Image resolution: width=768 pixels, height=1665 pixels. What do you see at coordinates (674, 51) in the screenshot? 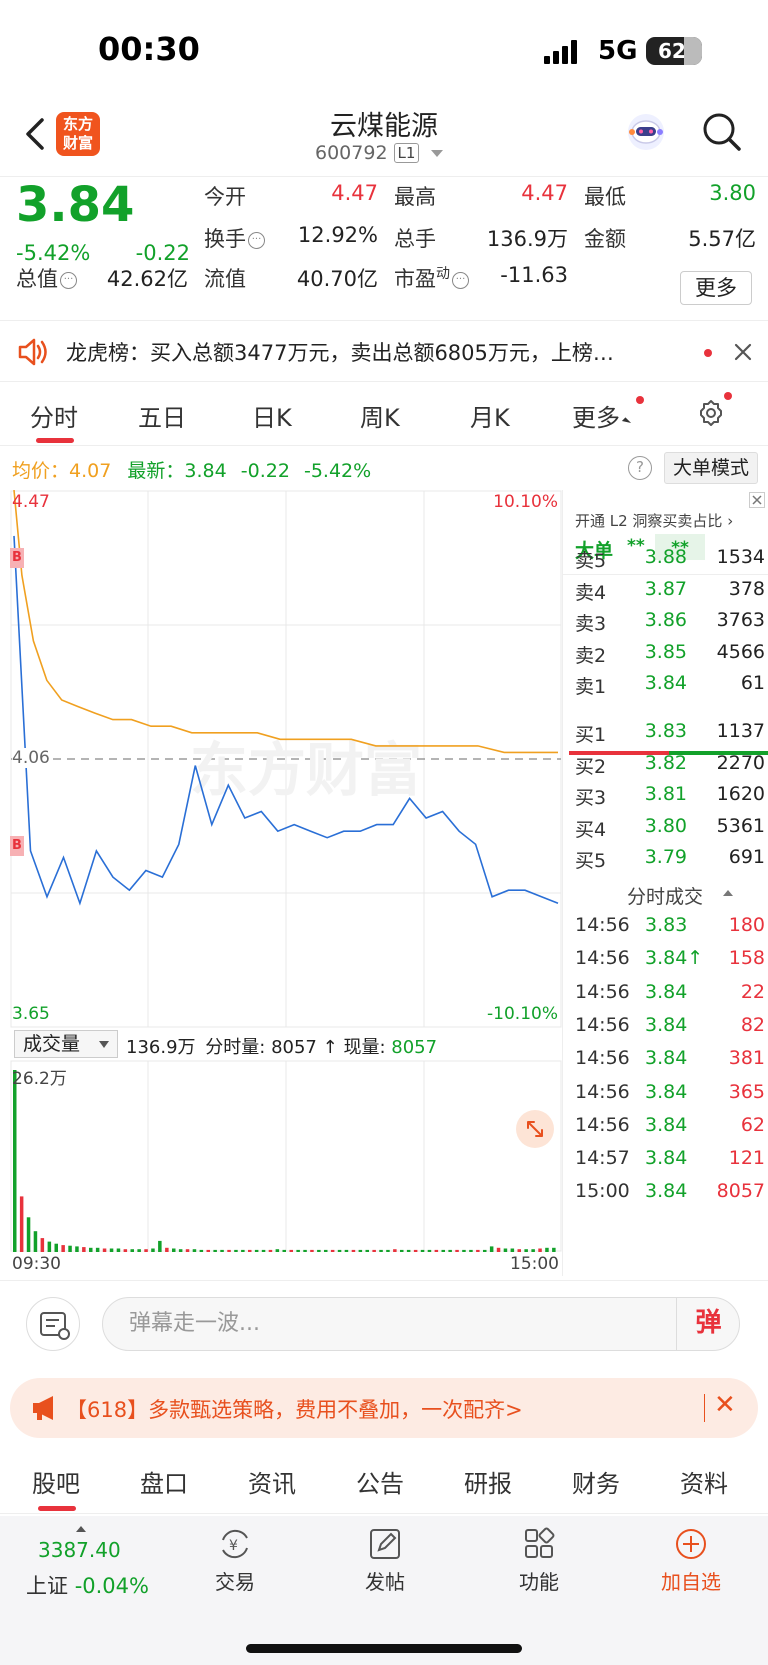
I see `battery-icon: 62` at bounding box center [674, 51].